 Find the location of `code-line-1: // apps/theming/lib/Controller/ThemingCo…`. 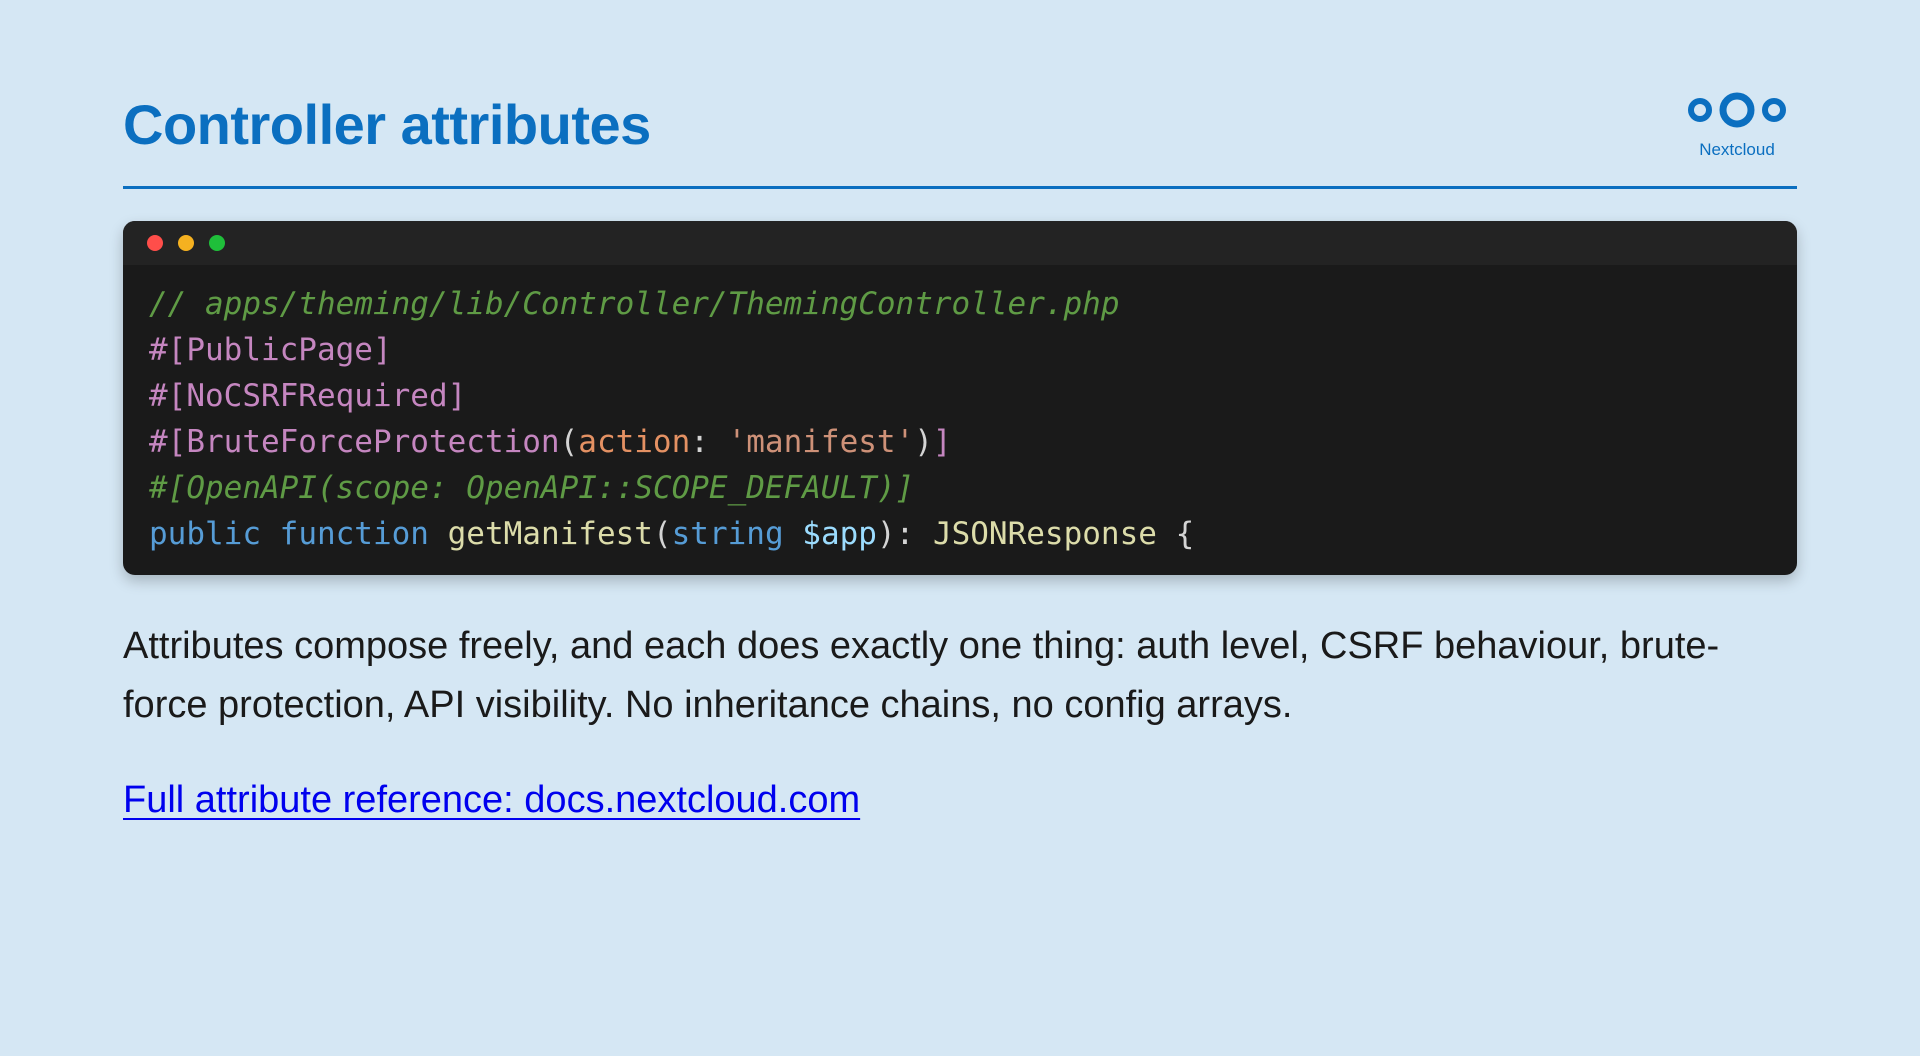

code-line-1: // apps/theming/lib/Controller/ThemingCo… is located at coordinates (671, 304).